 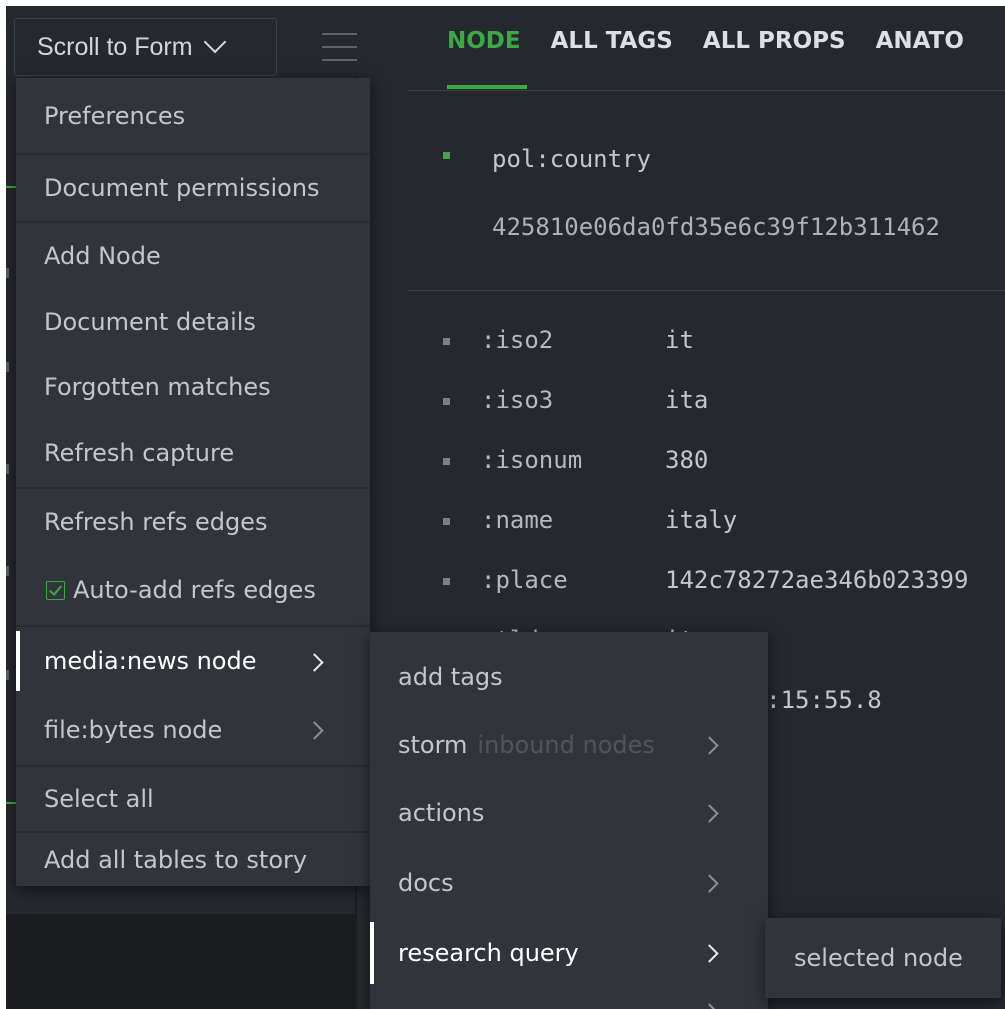 I want to click on prop-key: :place, so click(x=524, y=580).